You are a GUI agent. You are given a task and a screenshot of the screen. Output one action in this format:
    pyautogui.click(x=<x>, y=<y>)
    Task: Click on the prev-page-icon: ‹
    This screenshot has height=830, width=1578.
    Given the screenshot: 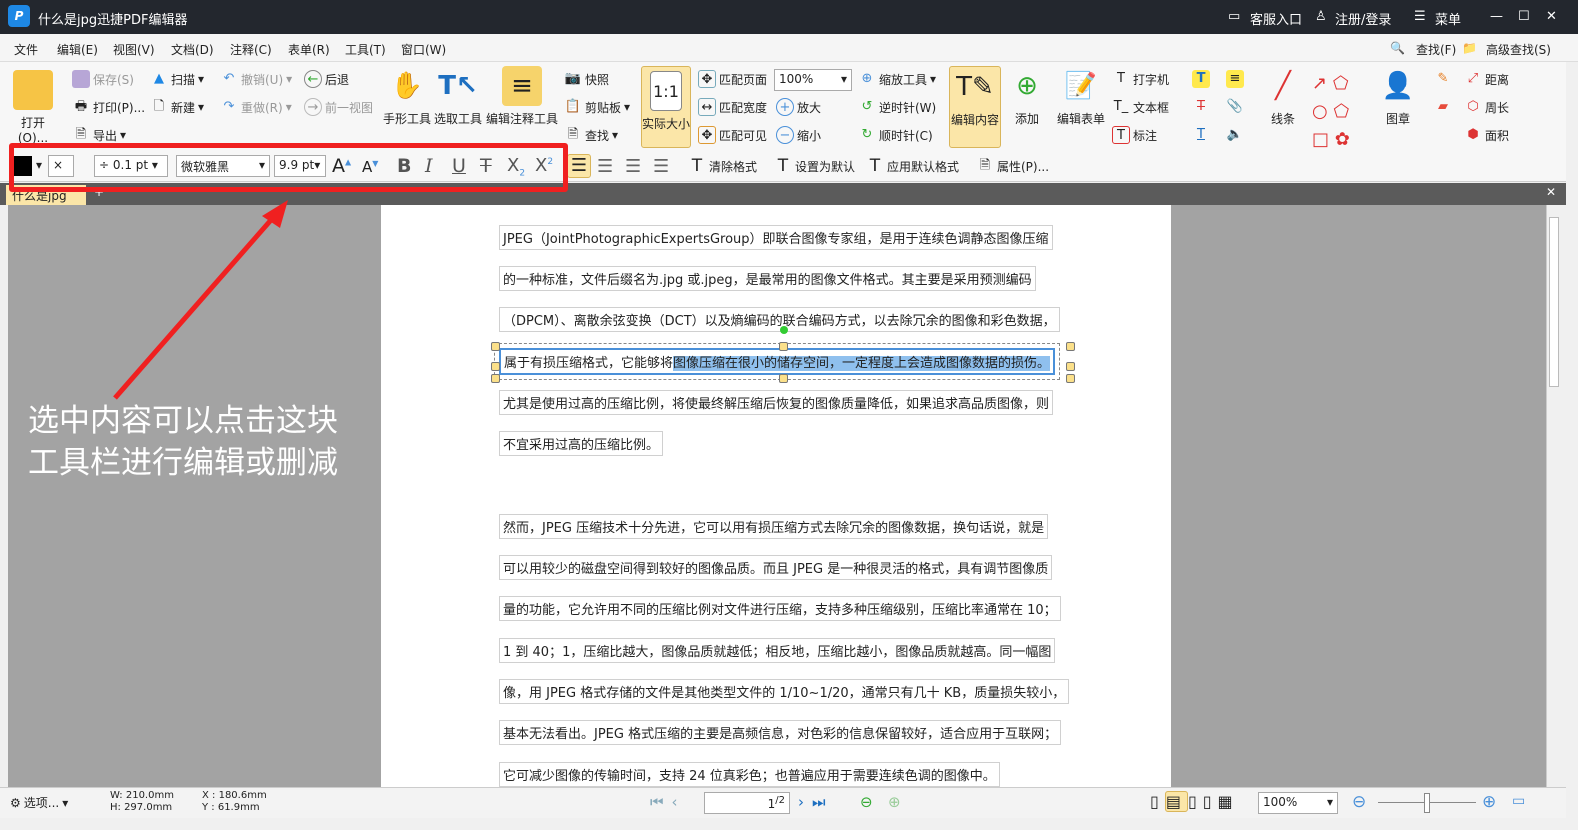 What is the action you would take?
    pyautogui.click(x=679, y=802)
    